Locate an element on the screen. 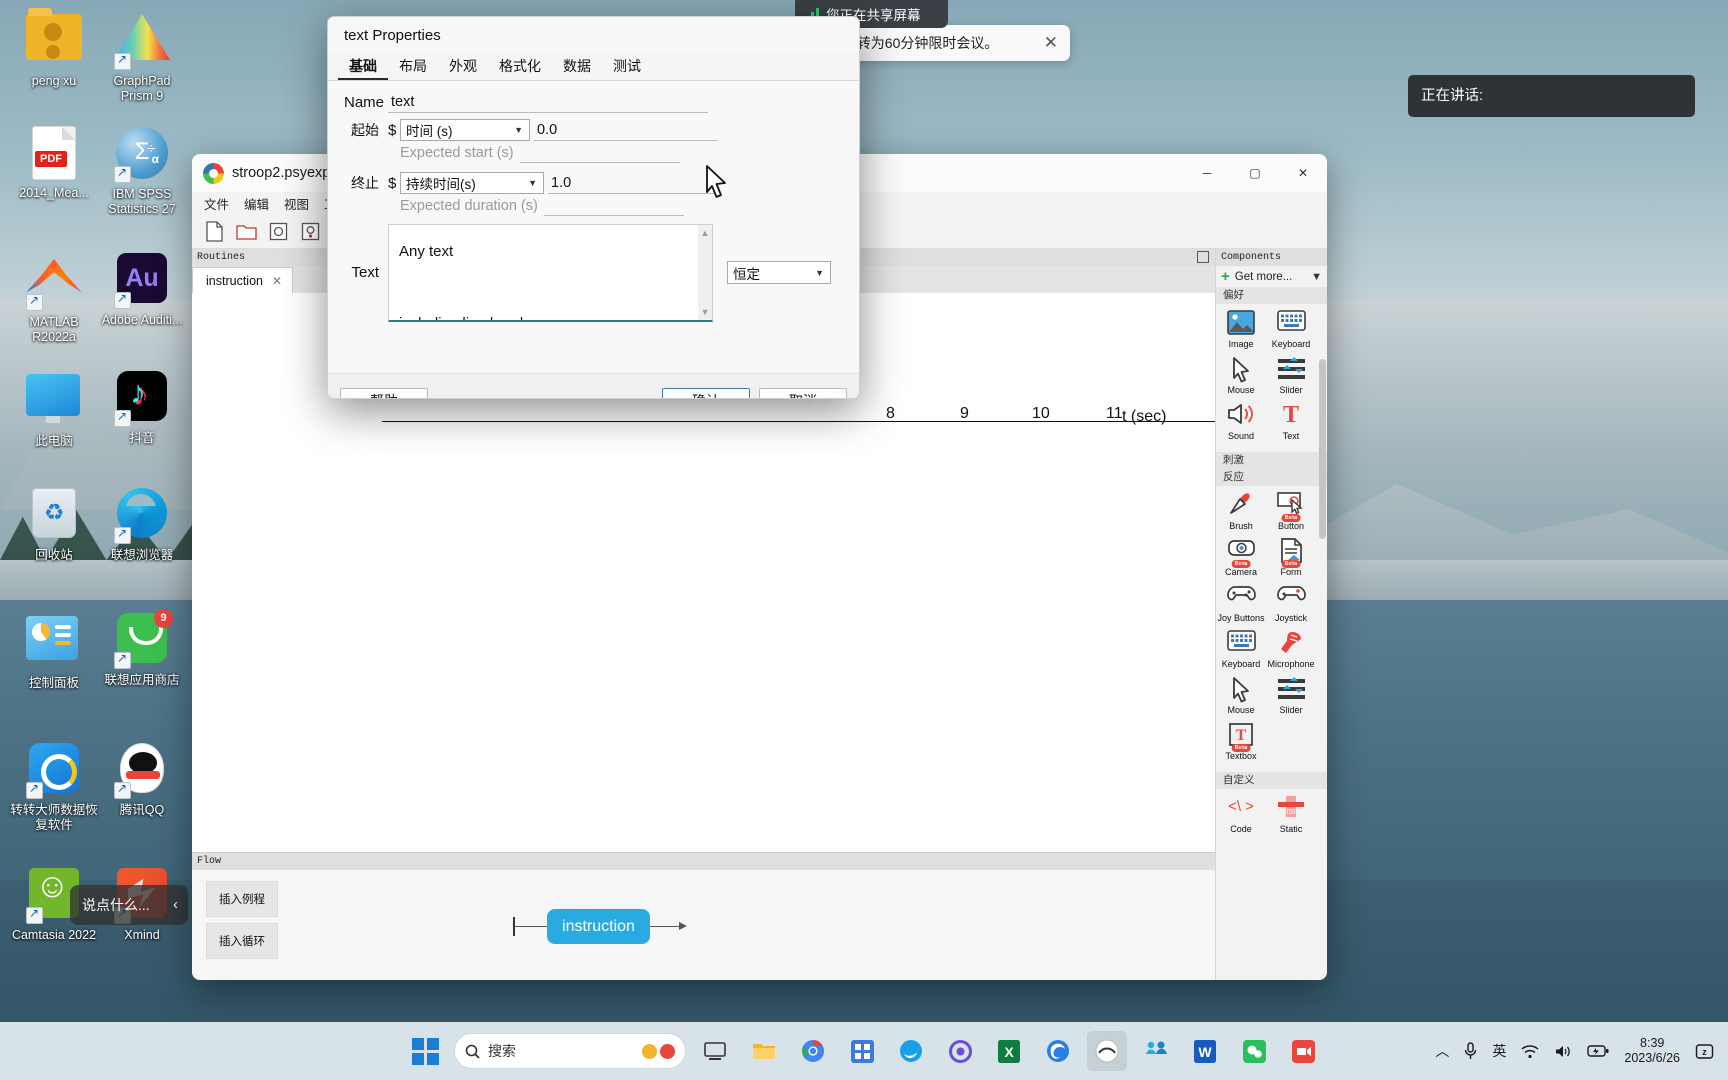 The width and height of the screenshot is (1728, 1080). task-view-button is located at coordinates (715, 1051).